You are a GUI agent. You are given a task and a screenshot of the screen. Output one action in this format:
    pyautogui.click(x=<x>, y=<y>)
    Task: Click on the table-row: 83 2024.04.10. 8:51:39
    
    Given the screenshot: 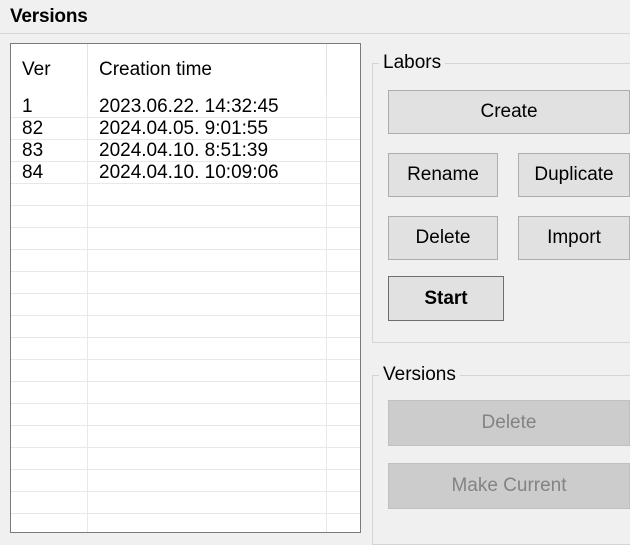 What is the action you would take?
    pyautogui.click(x=185, y=151)
    